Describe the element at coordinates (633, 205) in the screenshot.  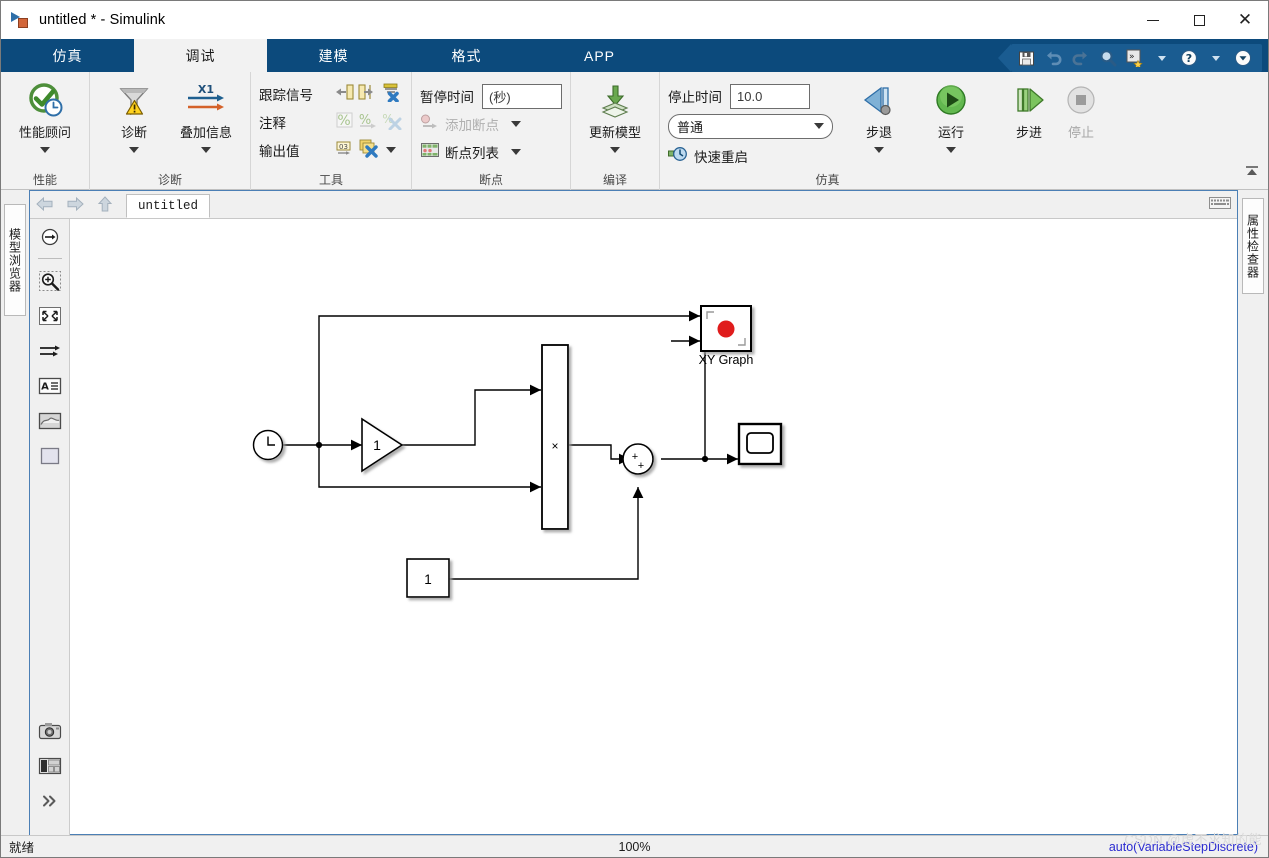
I see `breadcrumb: untitled` at that location.